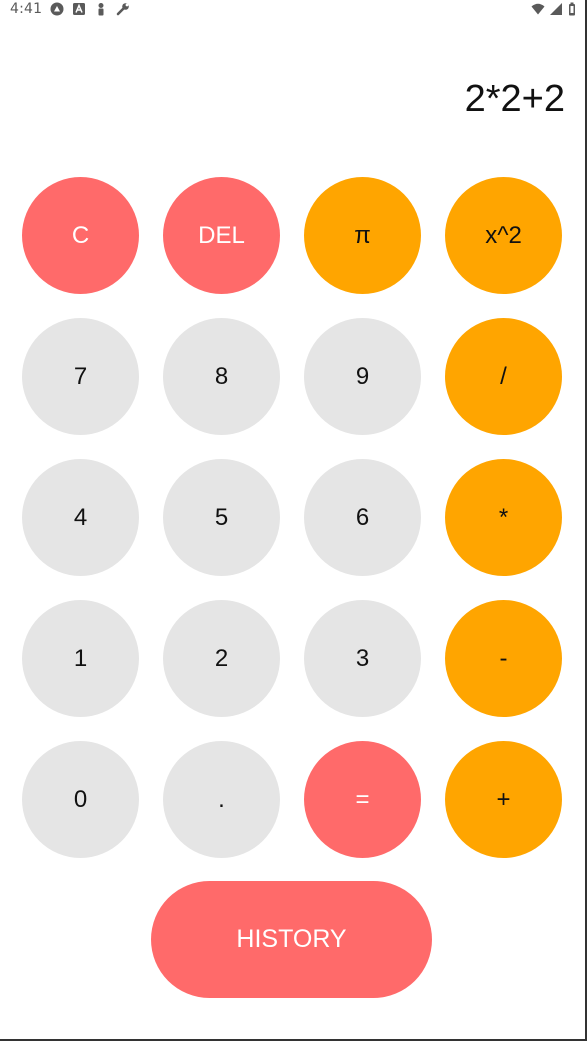 The width and height of the screenshot is (587, 1041). What do you see at coordinates (503, 235) in the screenshot?
I see `square-button: x^2` at bounding box center [503, 235].